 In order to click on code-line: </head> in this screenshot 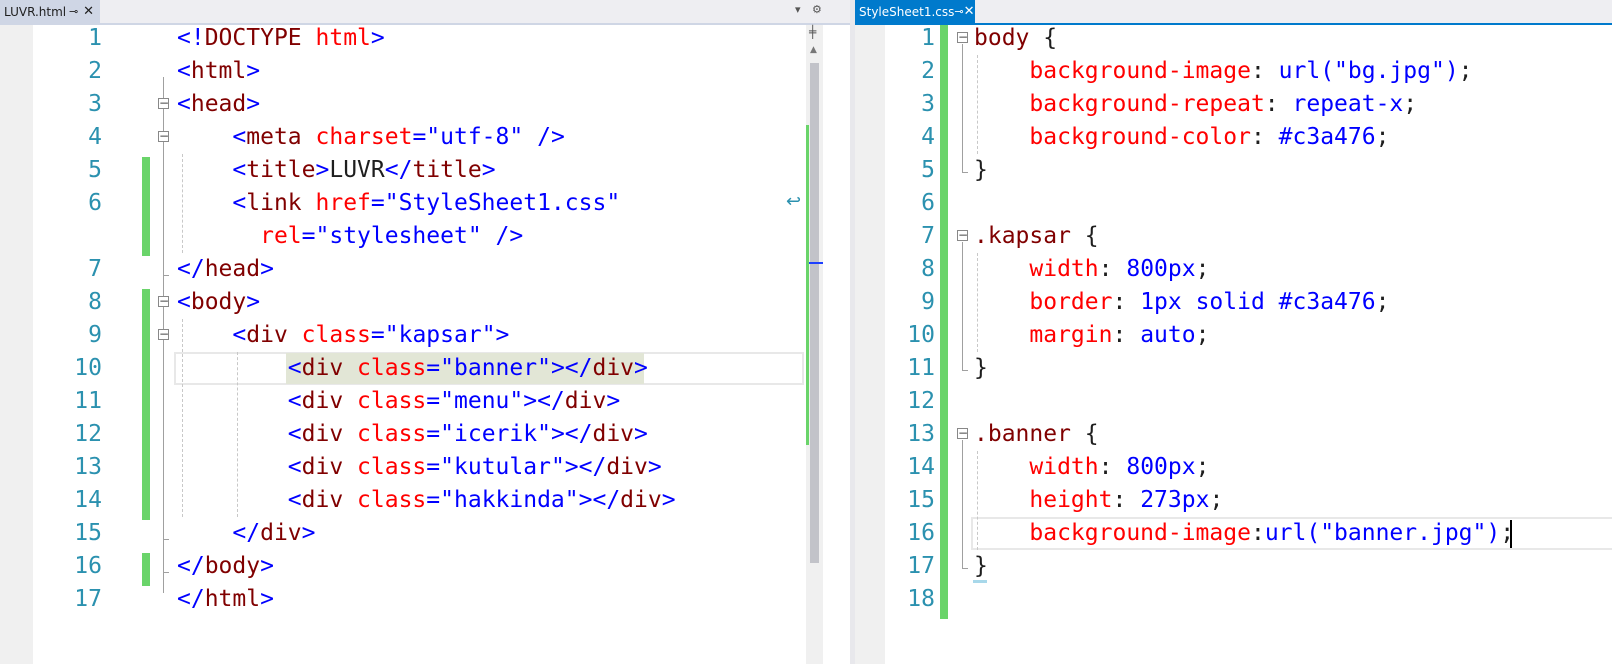, I will do `click(225, 269)`.